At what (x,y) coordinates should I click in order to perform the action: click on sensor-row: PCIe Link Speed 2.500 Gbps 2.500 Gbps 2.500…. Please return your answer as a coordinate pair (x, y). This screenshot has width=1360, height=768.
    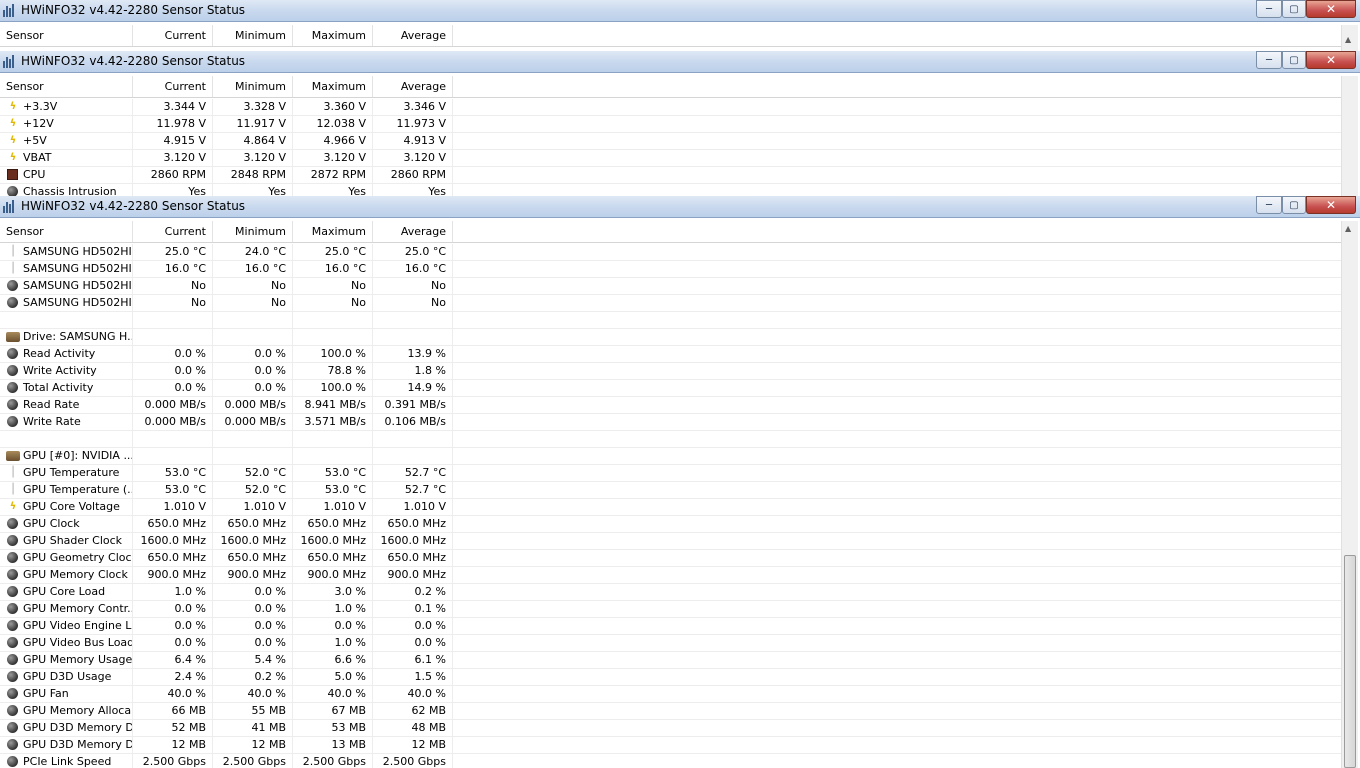
    Looking at the image, I should click on (670, 761).